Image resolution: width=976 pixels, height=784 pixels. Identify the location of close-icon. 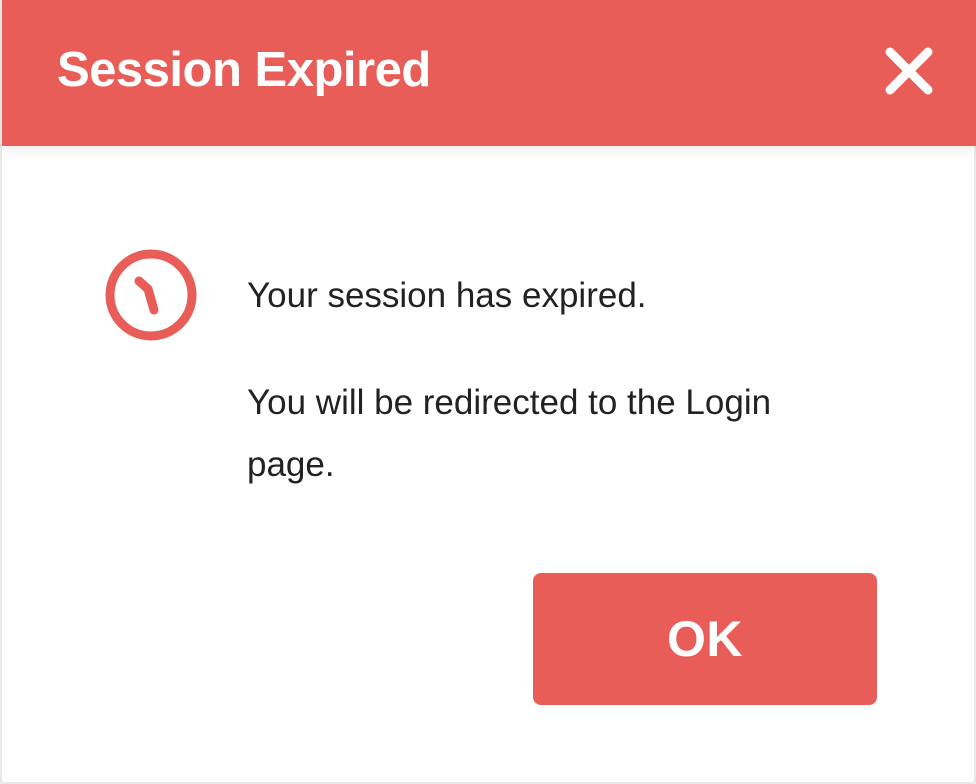
(909, 71).